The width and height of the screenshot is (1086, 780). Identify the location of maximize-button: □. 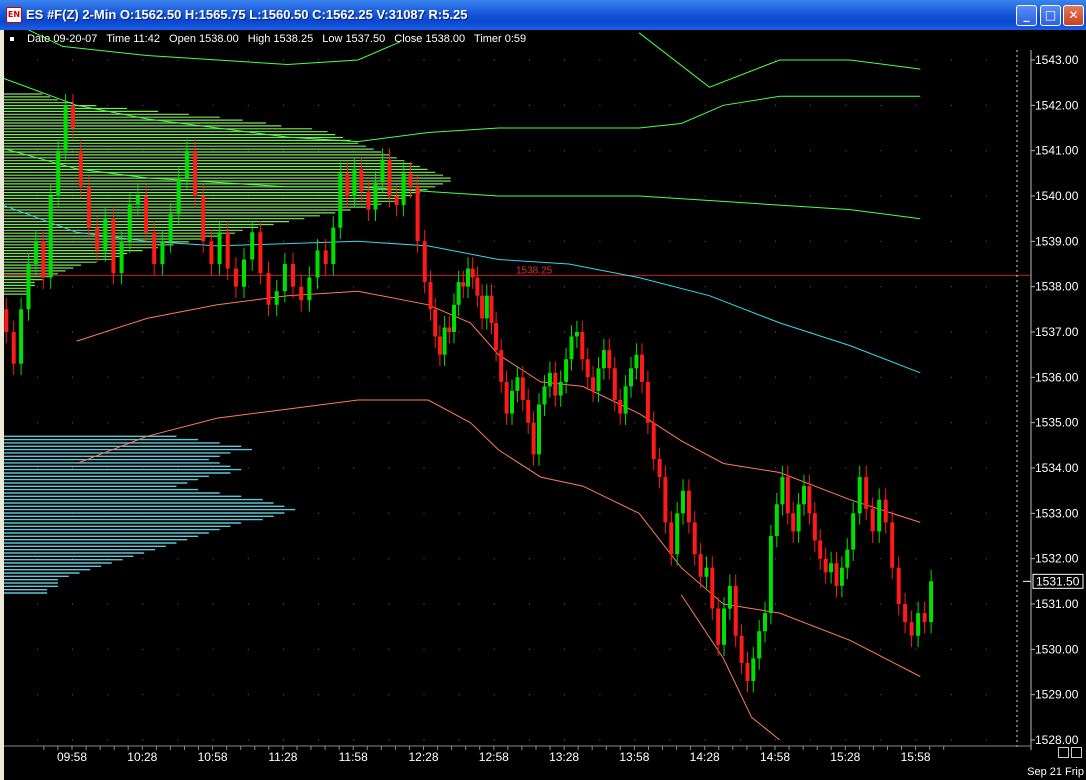
(1050, 15).